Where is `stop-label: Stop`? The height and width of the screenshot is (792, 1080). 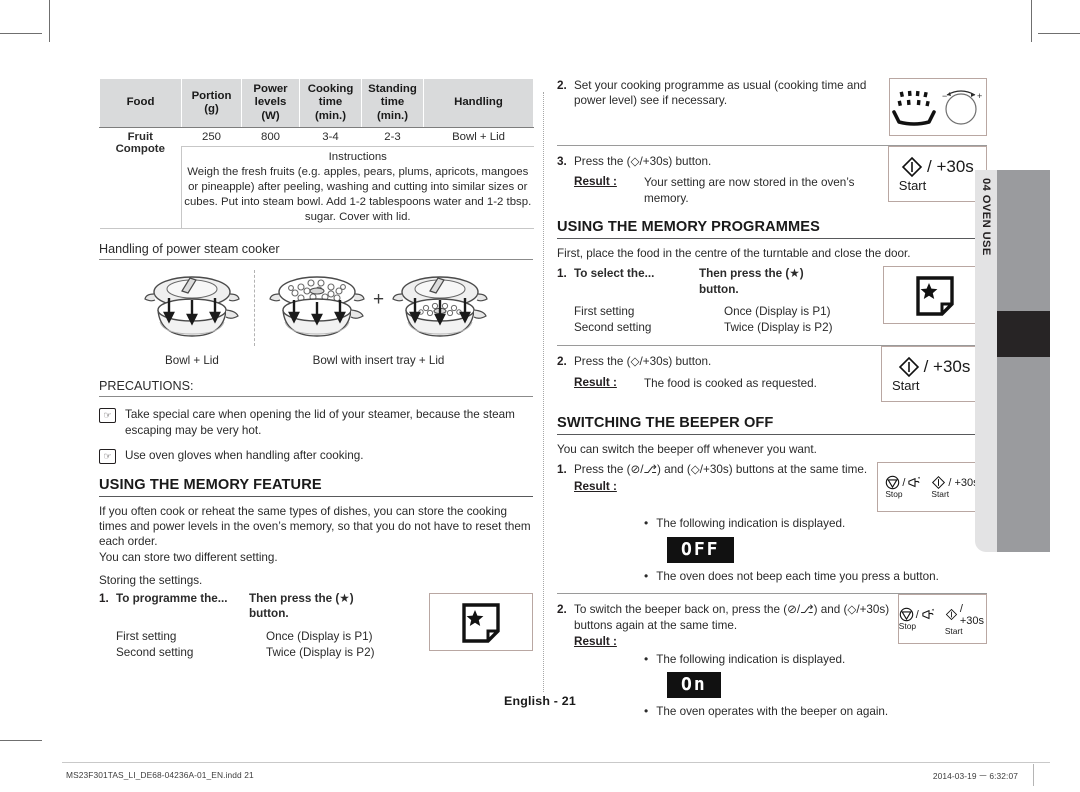 stop-label: Stop is located at coordinates (894, 494).